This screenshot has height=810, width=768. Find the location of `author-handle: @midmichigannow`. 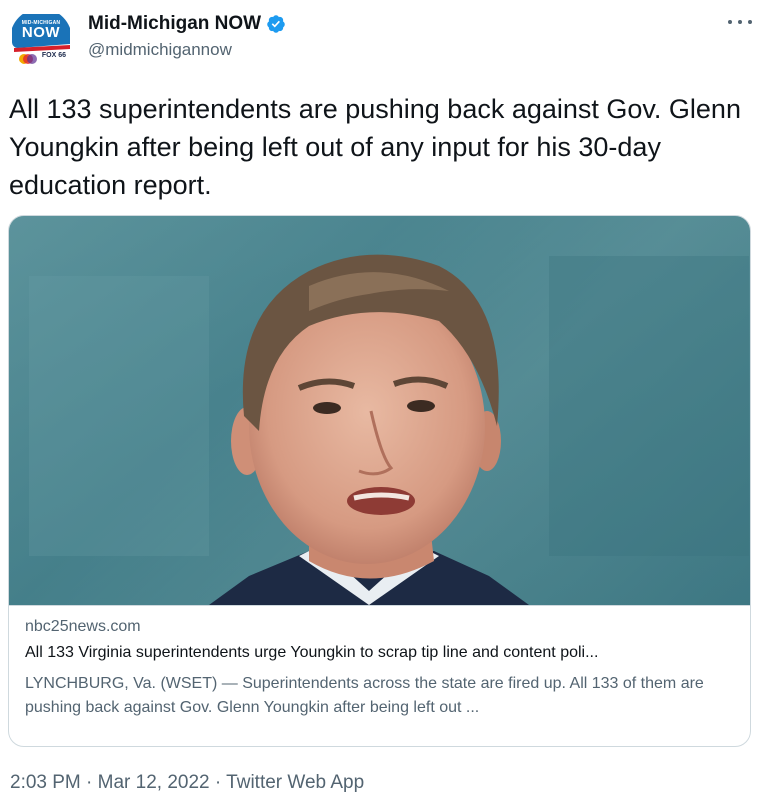

author-handle: @midmichigannow is located at coordinates (160, 50).